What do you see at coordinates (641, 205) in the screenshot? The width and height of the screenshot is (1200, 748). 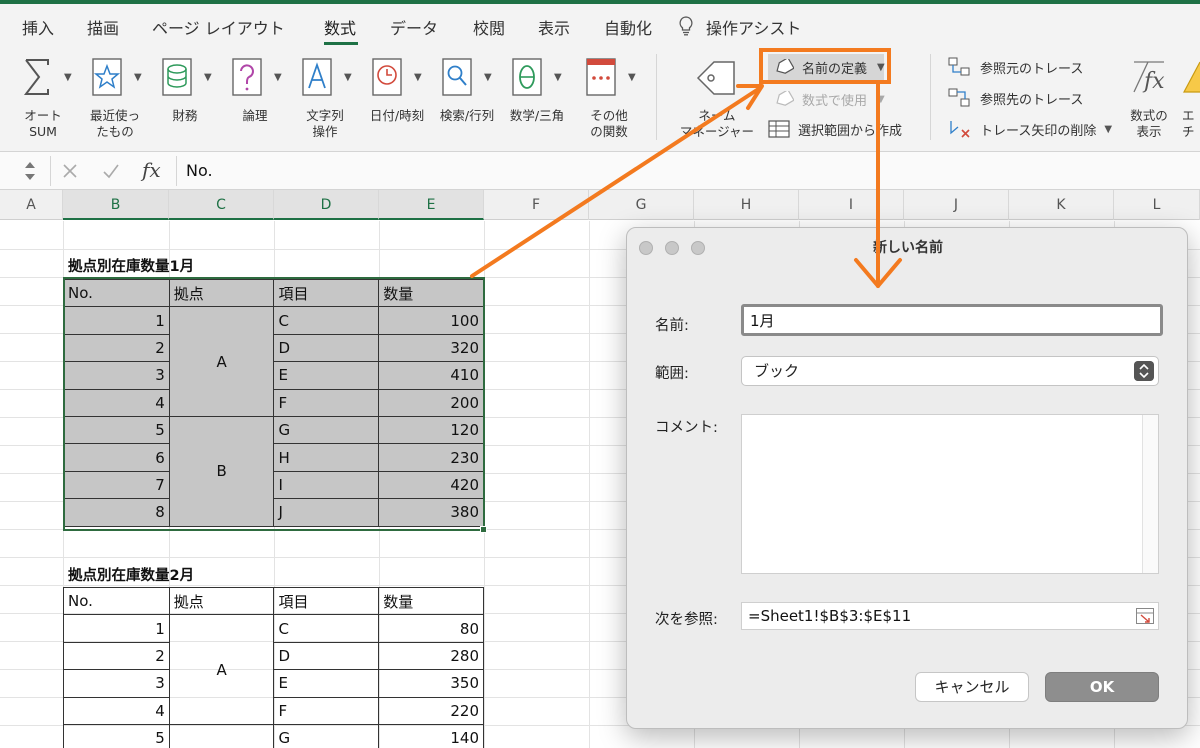 I see `column-header-g: G` at bounding box center [641, 205].